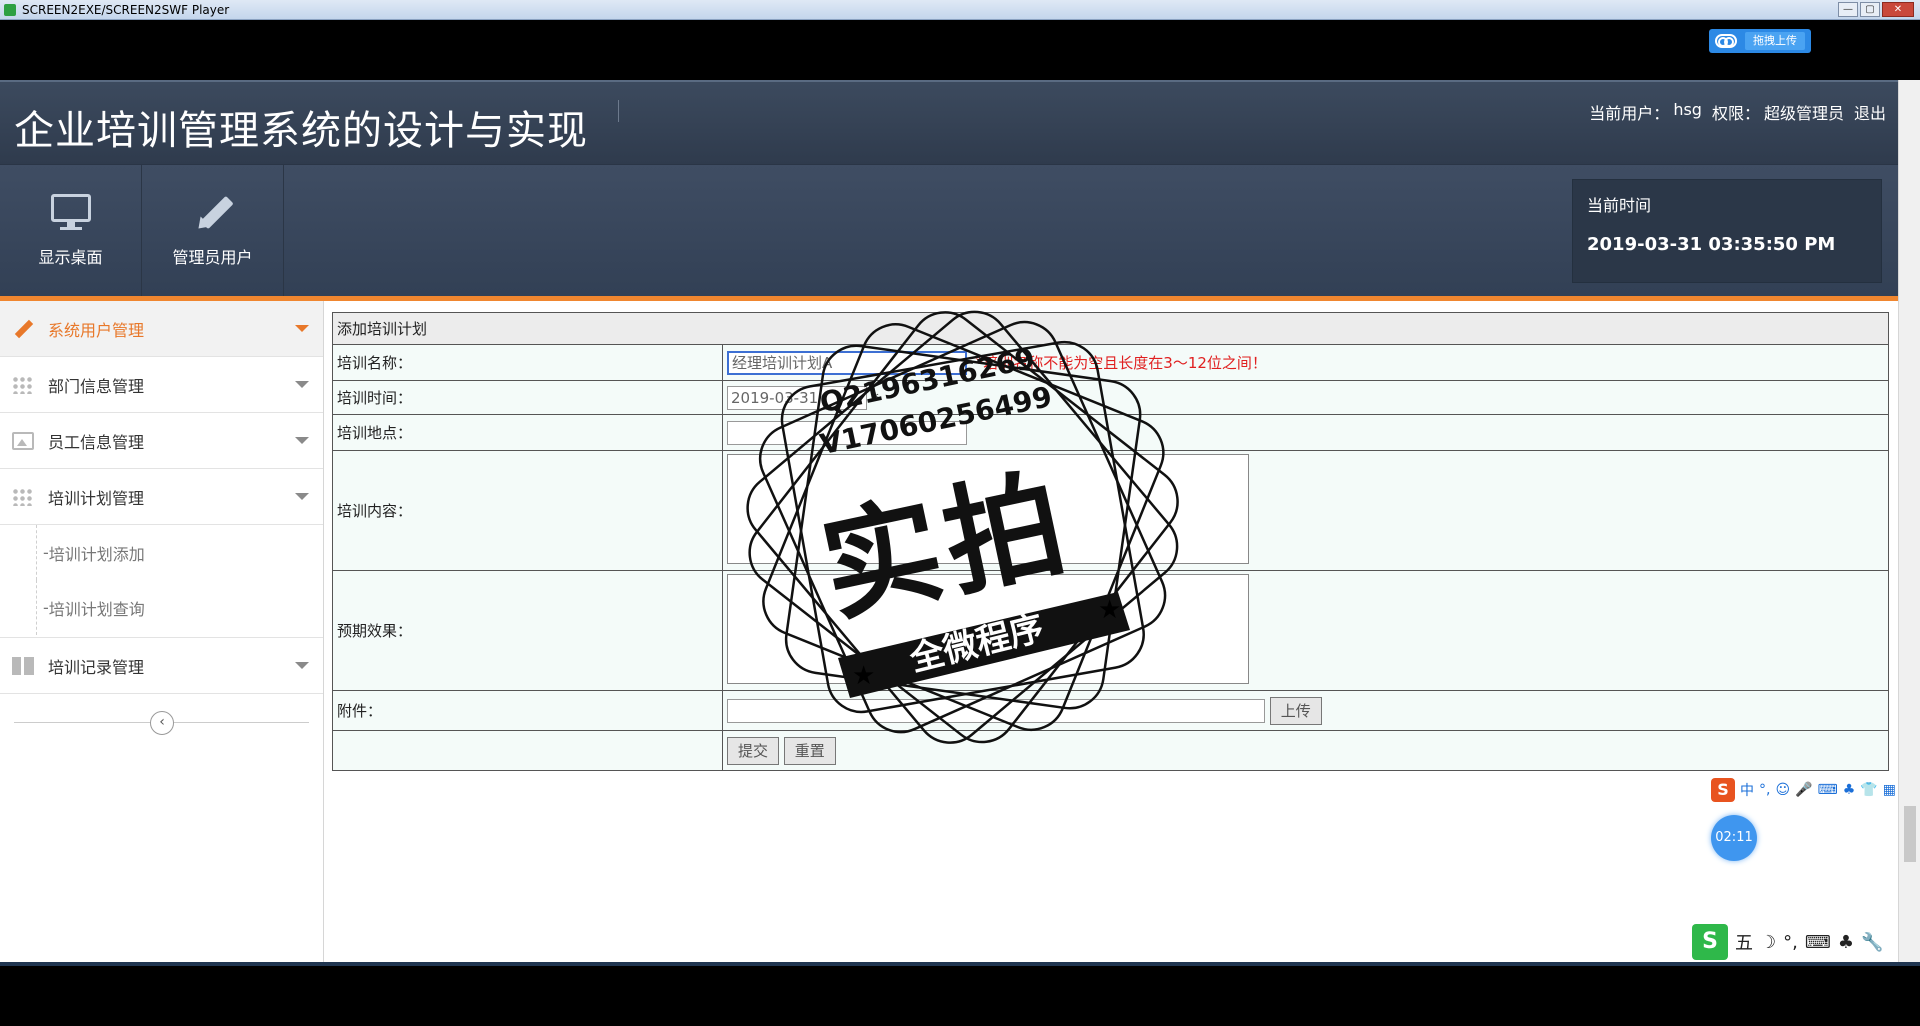 This screenshot has height=1026, width=1920. I want to click on training-place-input, so click(847, 432).